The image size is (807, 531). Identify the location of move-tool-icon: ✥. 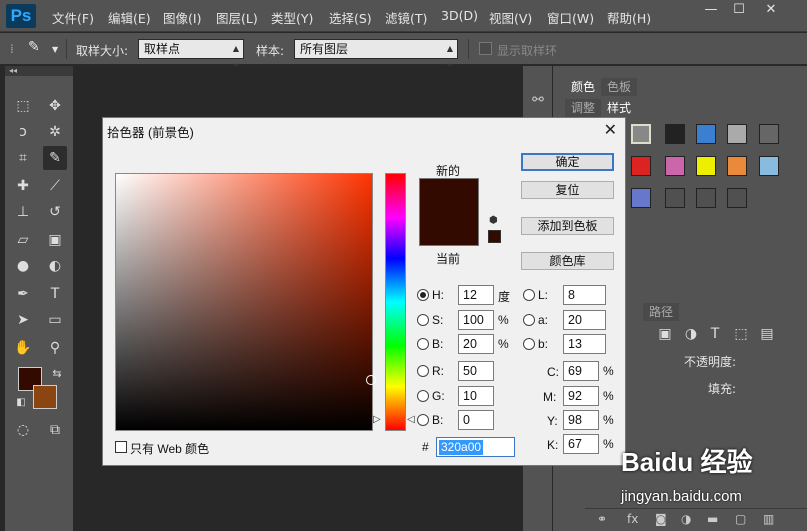
(55, 106).